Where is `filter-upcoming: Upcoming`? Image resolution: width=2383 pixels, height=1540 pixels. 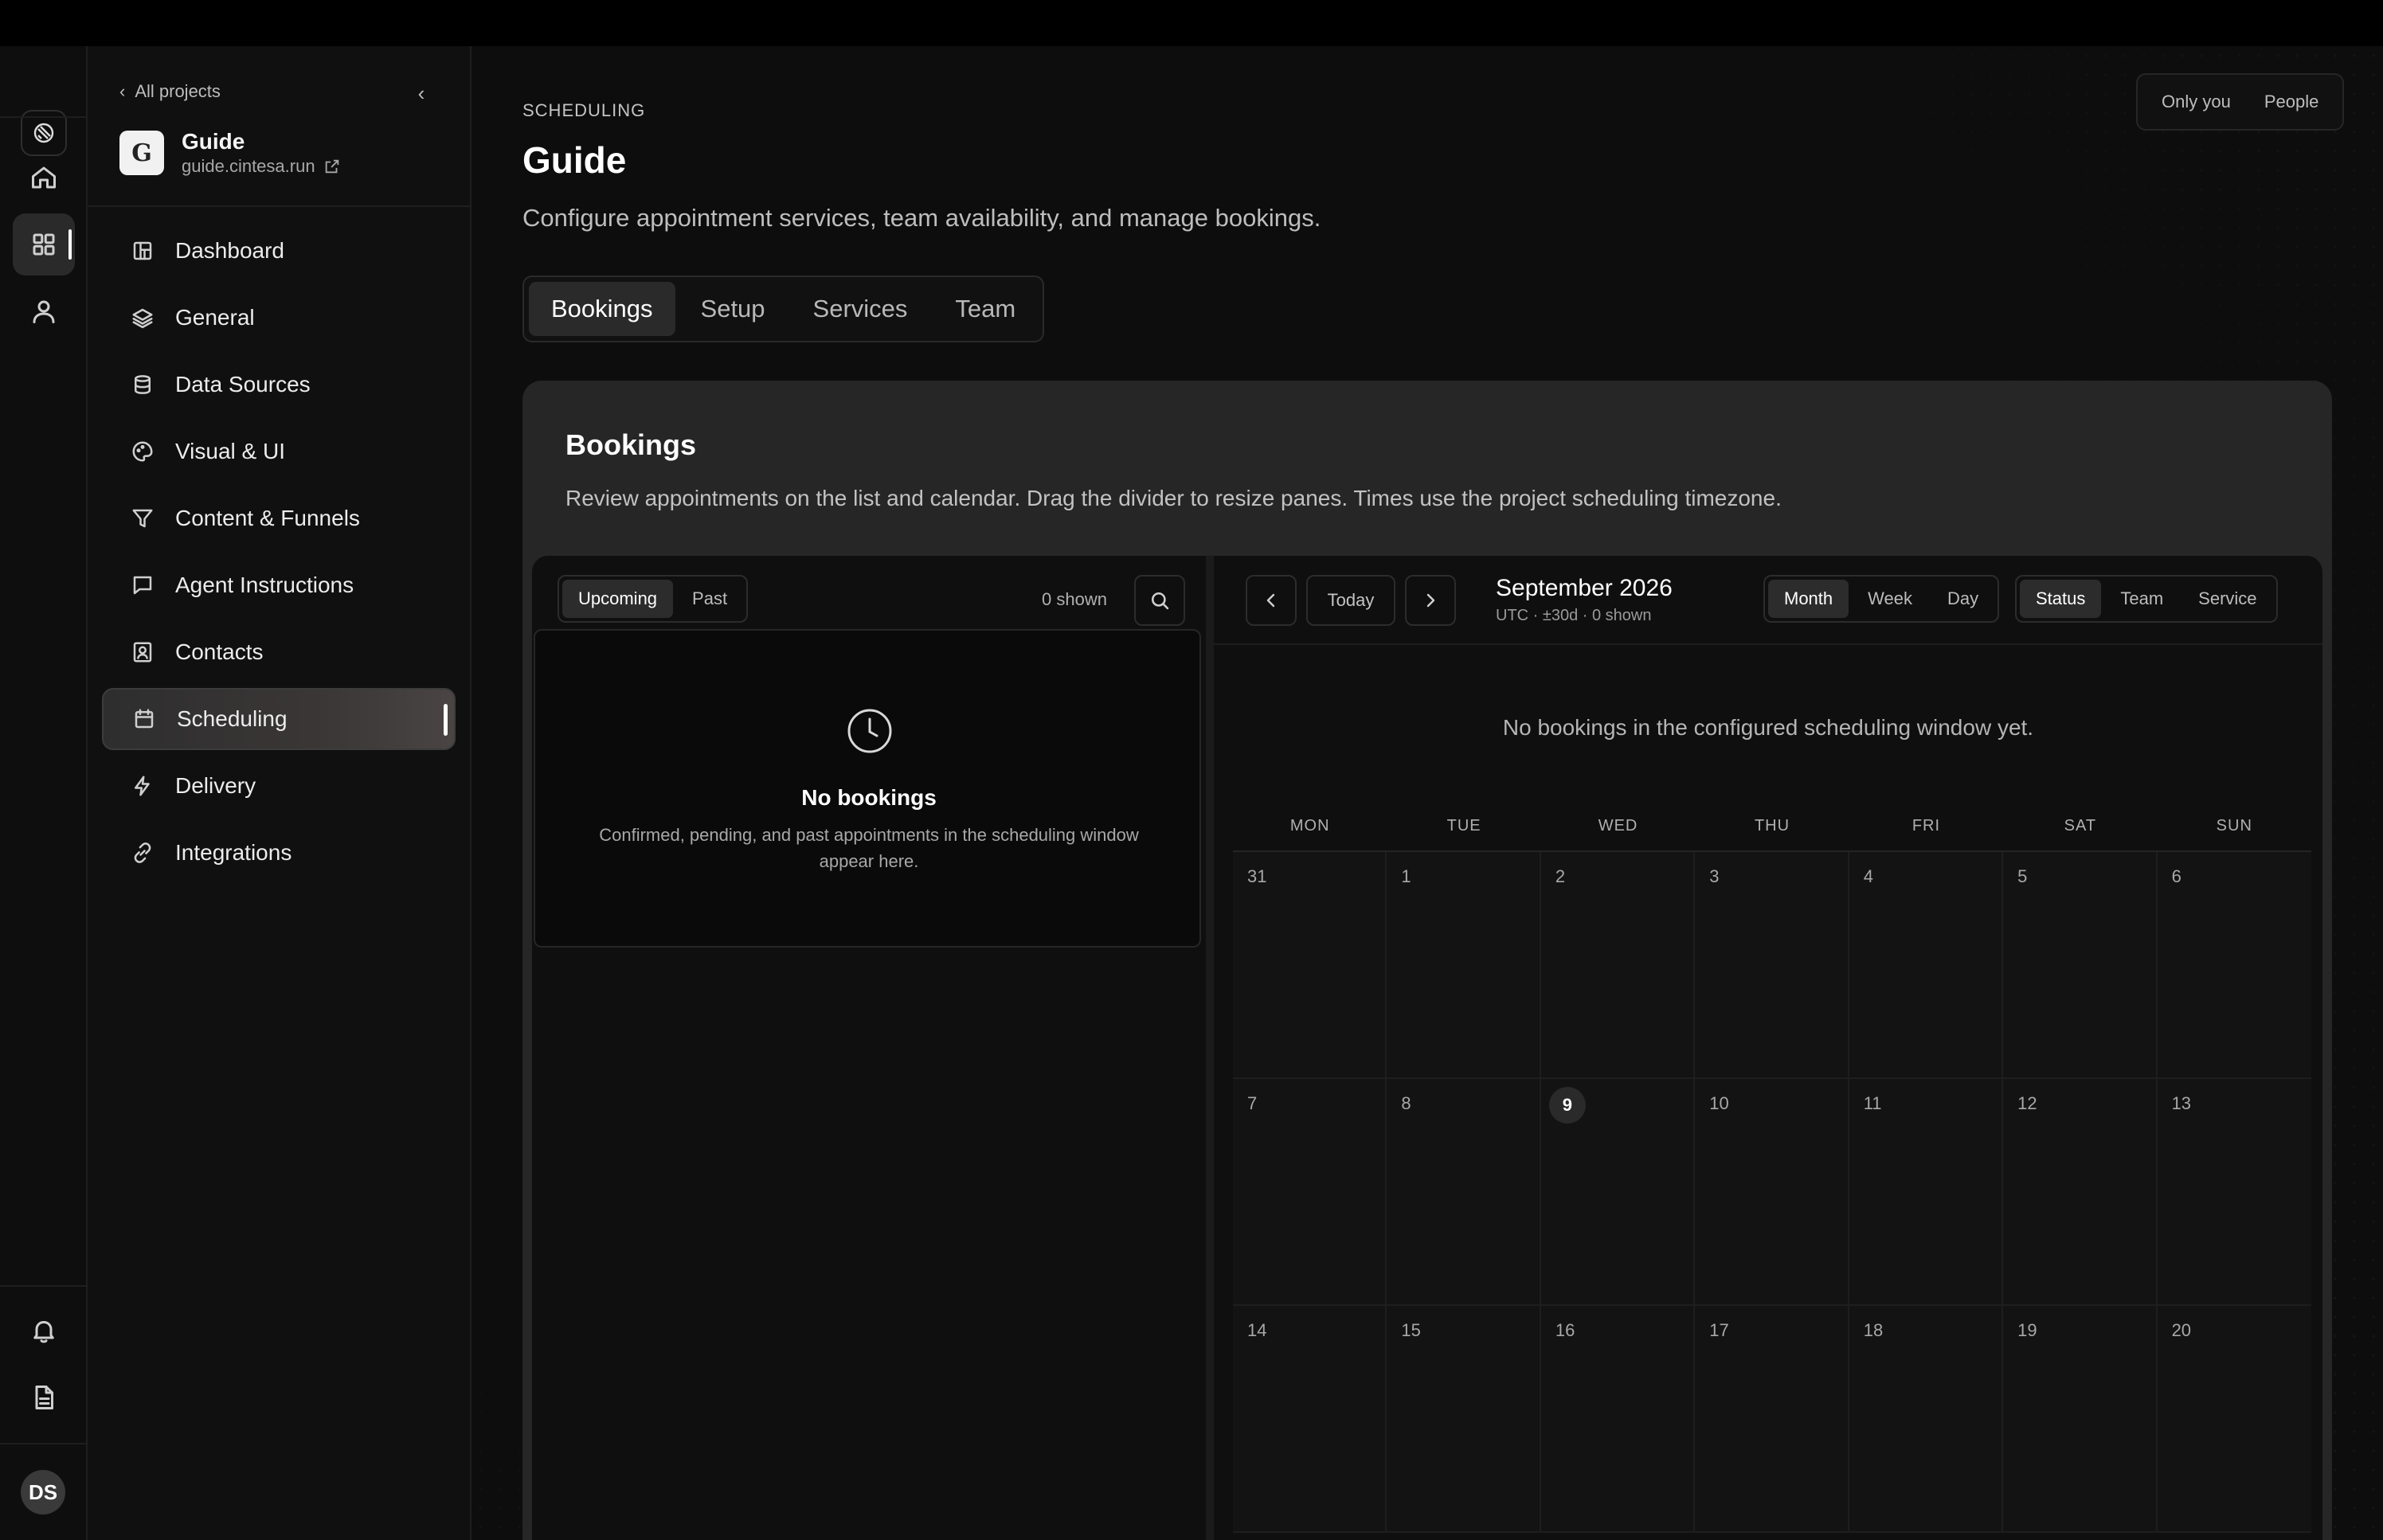
filter-upcoming: Upcoming is located at coordinates (618, 599).